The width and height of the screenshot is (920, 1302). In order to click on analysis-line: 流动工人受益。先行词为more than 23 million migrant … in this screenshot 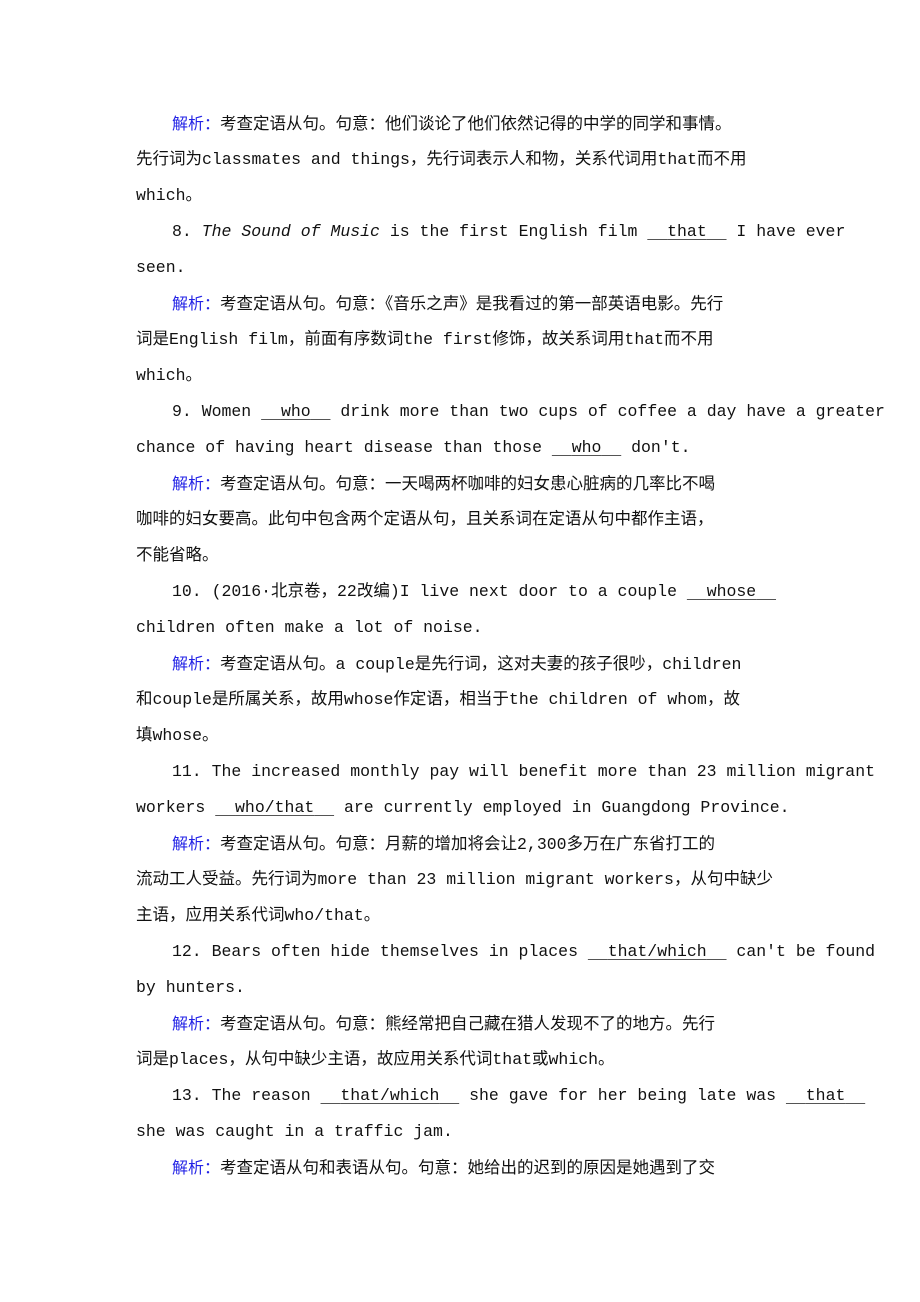, I will do `click(454, 879)`.